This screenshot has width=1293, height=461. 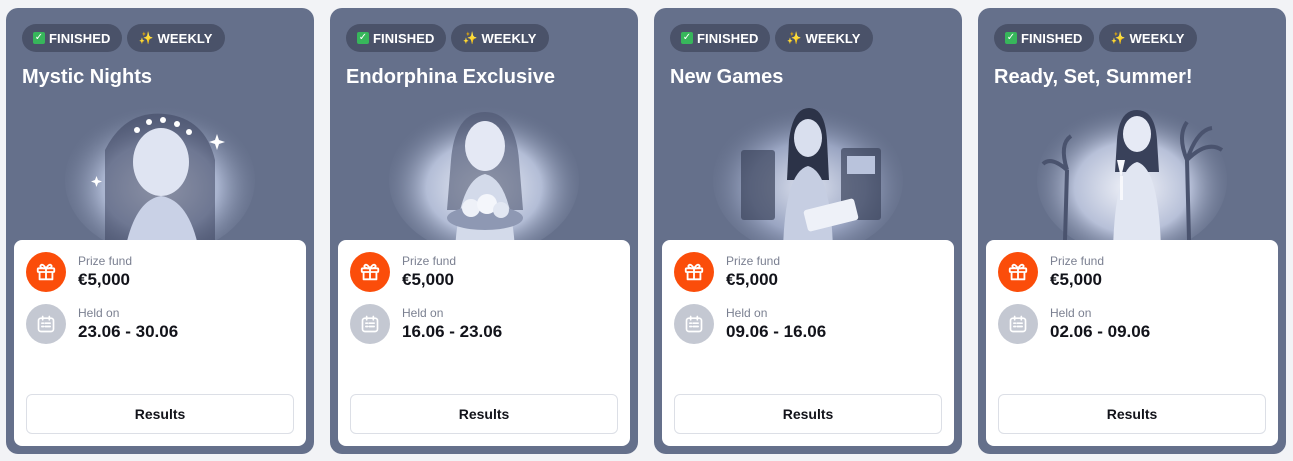 I want to click on held-on-dates: 16.06 - 23.06, so click(x=452, y=331).